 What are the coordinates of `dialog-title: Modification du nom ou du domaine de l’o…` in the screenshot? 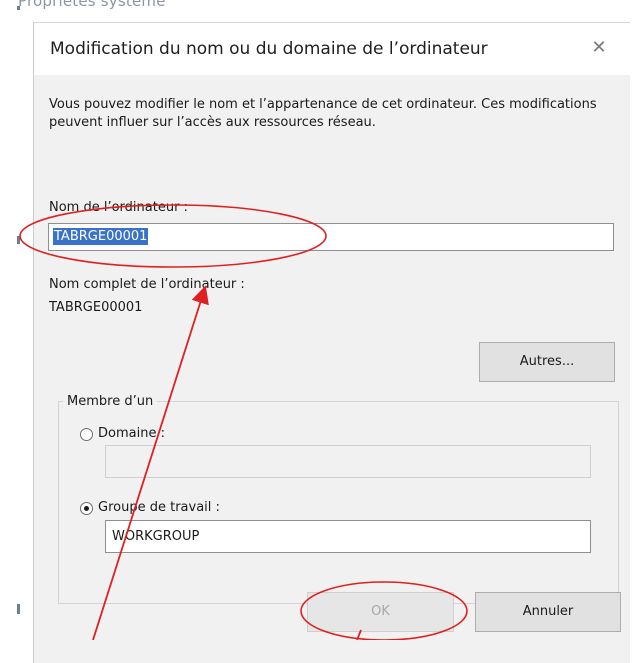 It's located at (269, 49).